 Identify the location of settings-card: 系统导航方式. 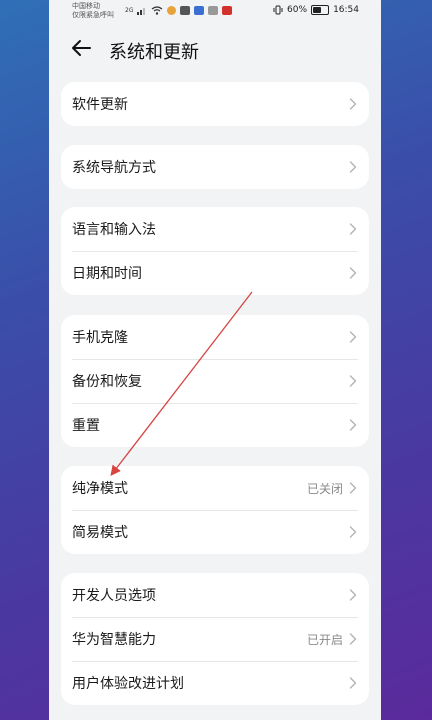
(215, 167).